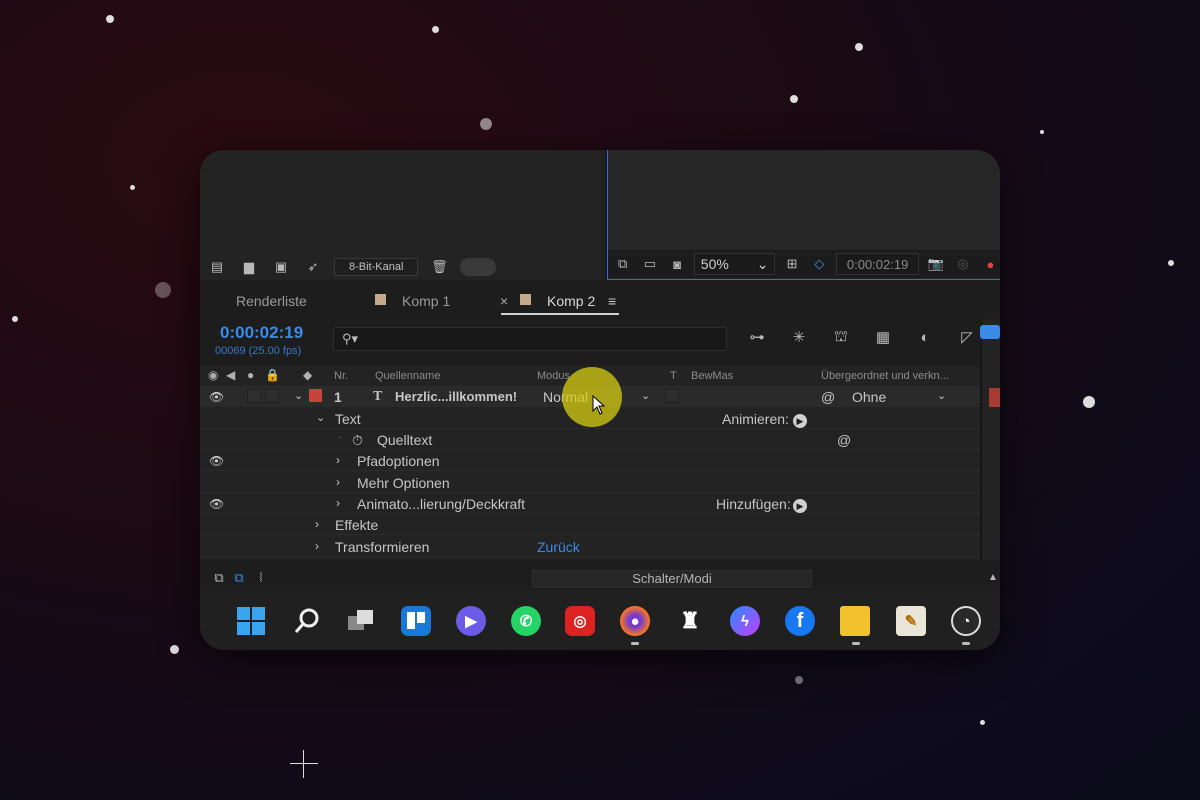  Describe the element at coordinates (213, 375) in the screenshot. I see `video-eye-icon: ◉` at that location.